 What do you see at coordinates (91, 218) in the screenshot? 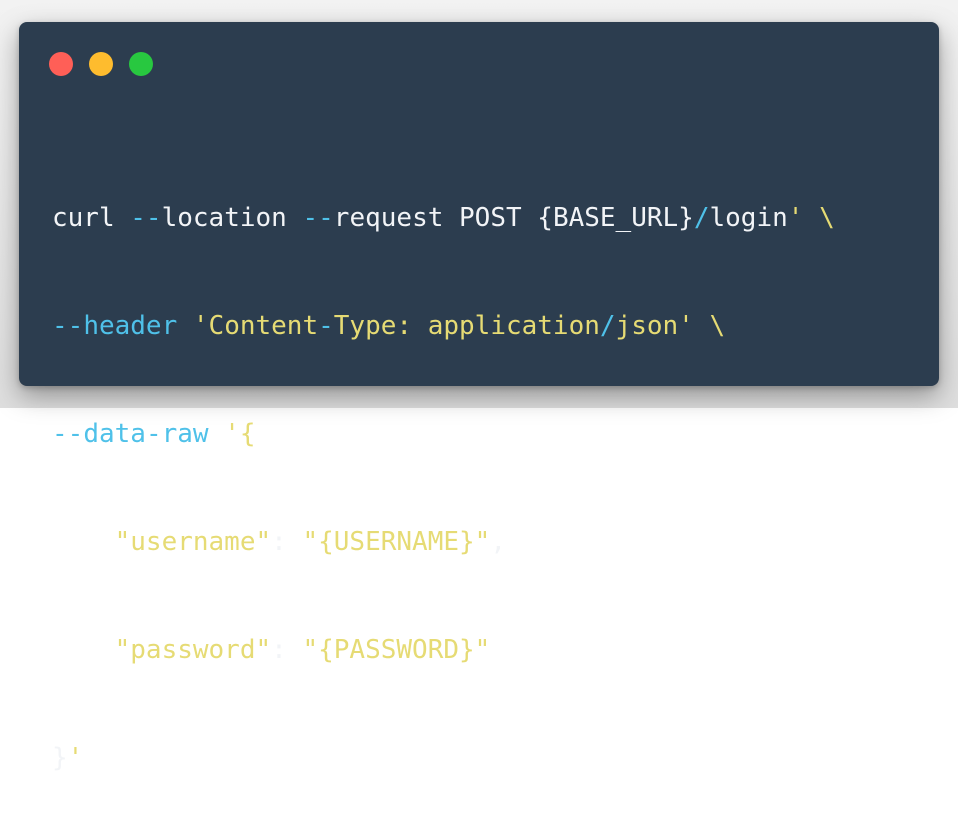
I see `token: curl` at bounding box center [91, 218].